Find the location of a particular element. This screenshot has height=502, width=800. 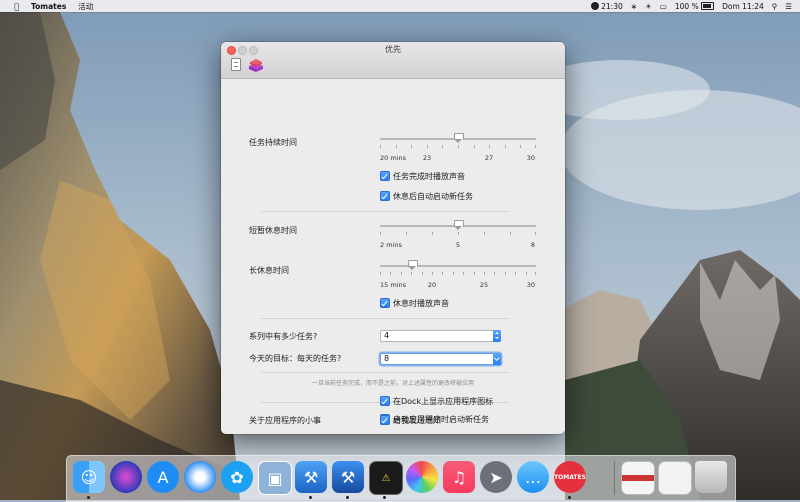

tick-label: 25 is located at coordinates (484, 285).